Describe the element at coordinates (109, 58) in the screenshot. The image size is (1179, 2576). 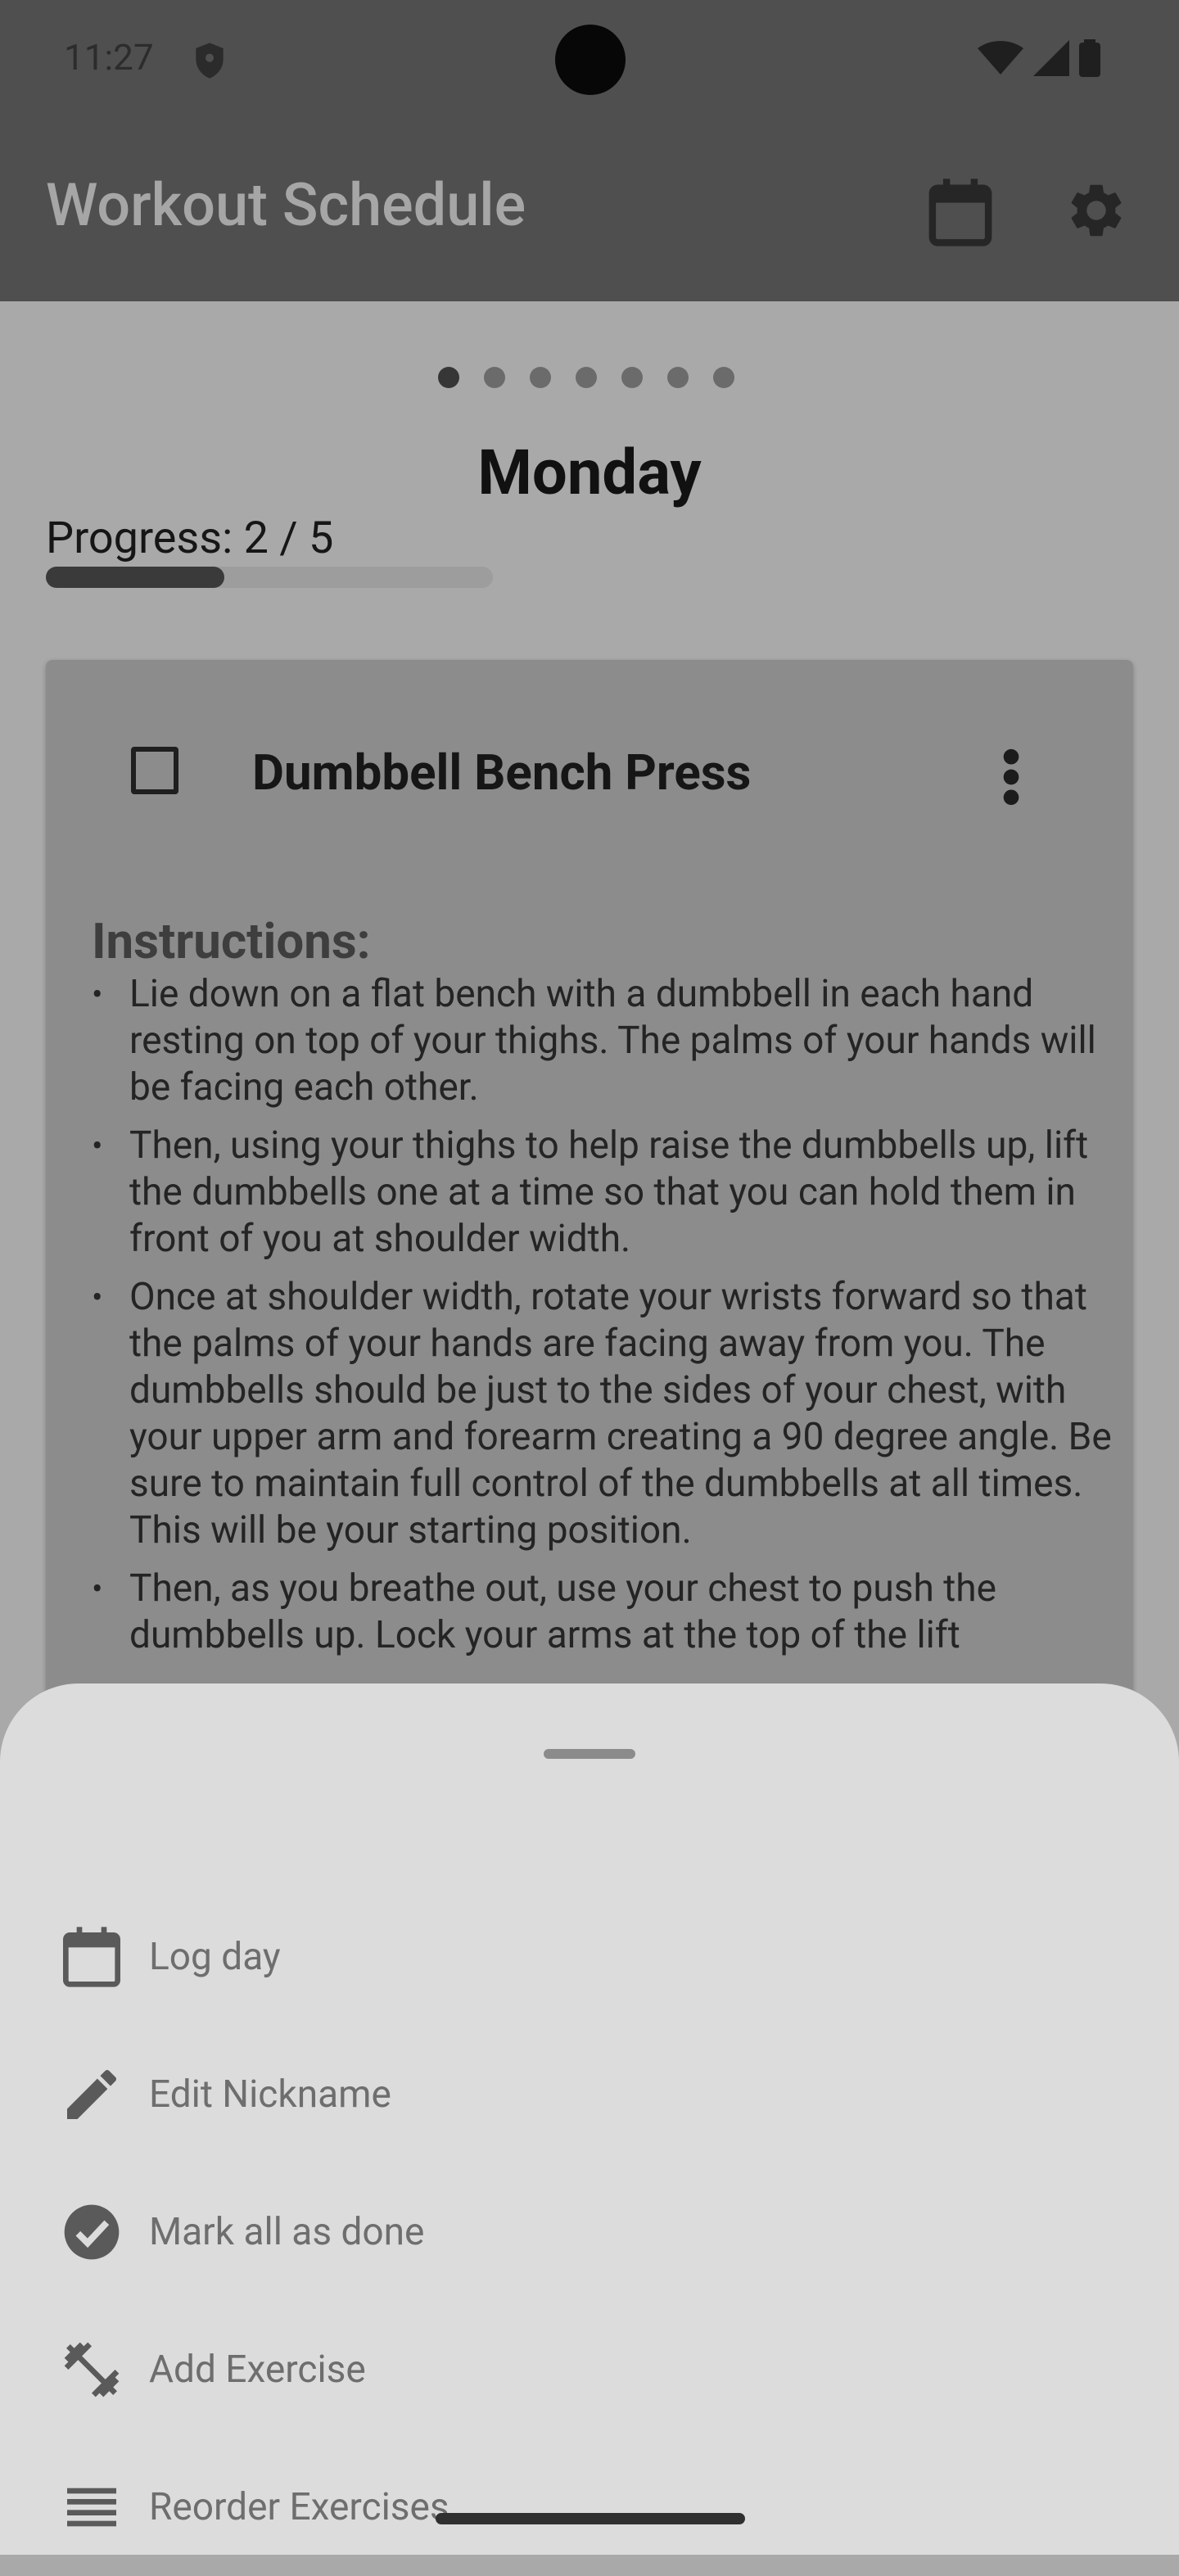
I see `status-time: 11:27` at that location.